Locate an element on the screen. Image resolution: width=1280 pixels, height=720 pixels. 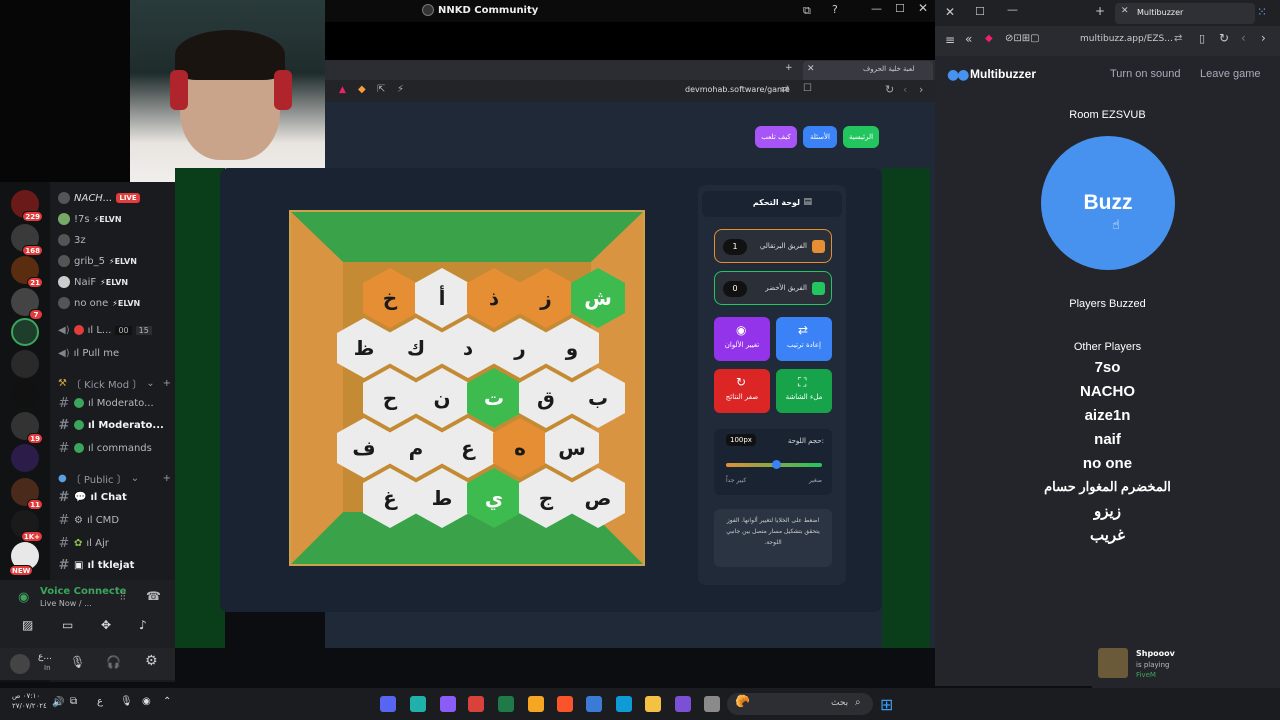
questions-button: الأسئلة is located at coordinates (820, 137).